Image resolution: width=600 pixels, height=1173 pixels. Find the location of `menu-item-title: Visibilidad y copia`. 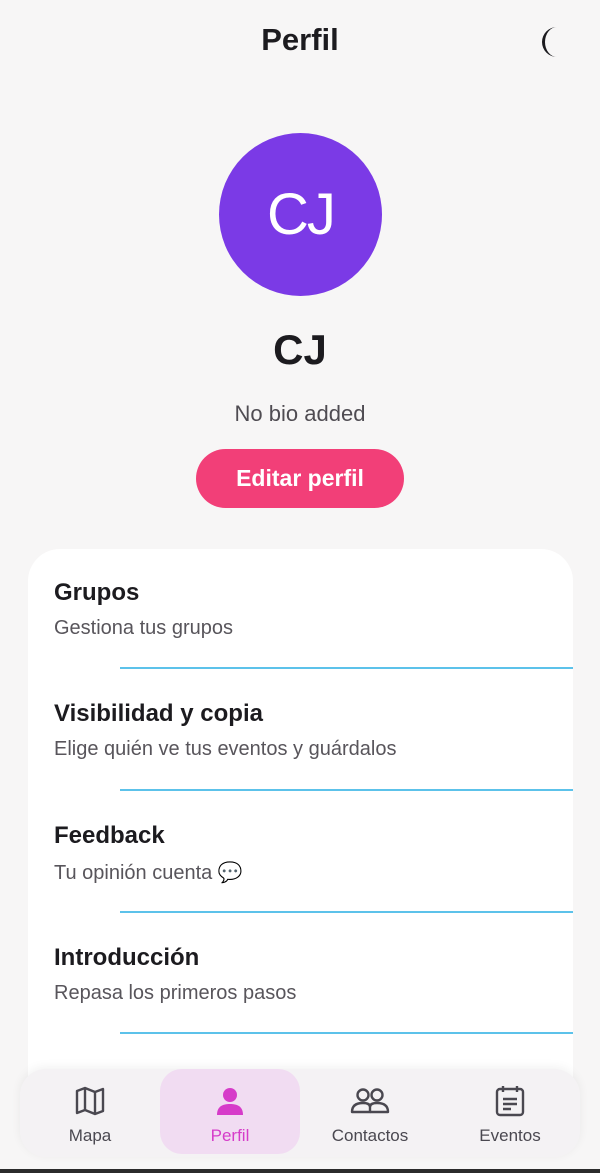

menu-item-title: Visibilidad y copia is located at coordinates (158, 713).